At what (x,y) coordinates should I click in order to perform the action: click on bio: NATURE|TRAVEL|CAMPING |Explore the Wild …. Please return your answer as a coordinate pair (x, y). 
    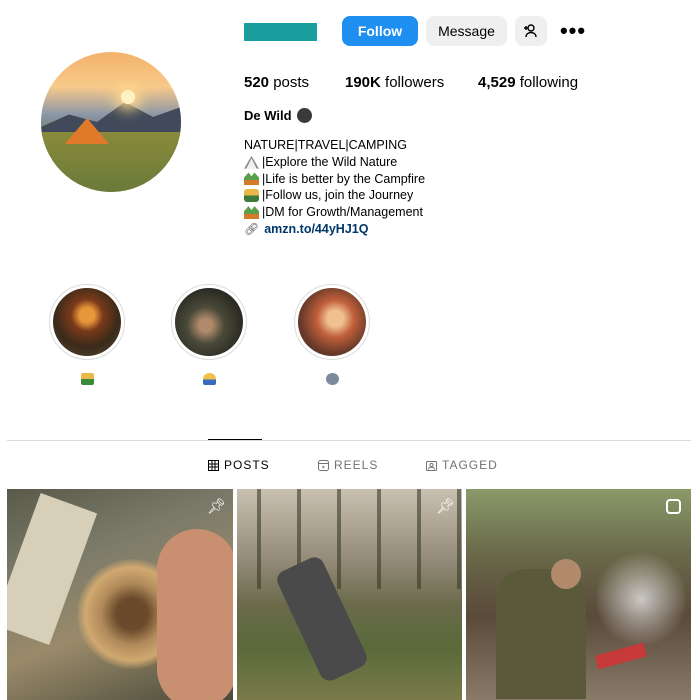
    Looking at the image, I should click on (334, 187).